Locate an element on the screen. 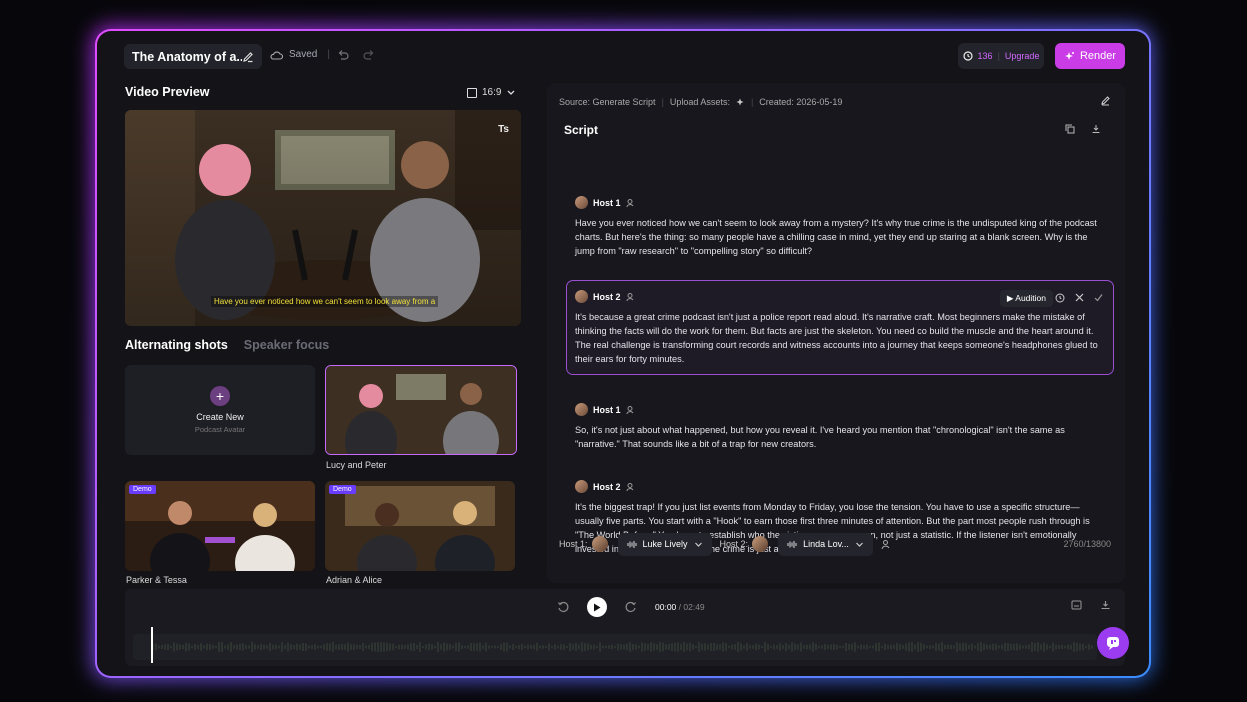 The height and width of the screenshot is (702, 1247). edit-icon is located at coordinates (1105, 100).